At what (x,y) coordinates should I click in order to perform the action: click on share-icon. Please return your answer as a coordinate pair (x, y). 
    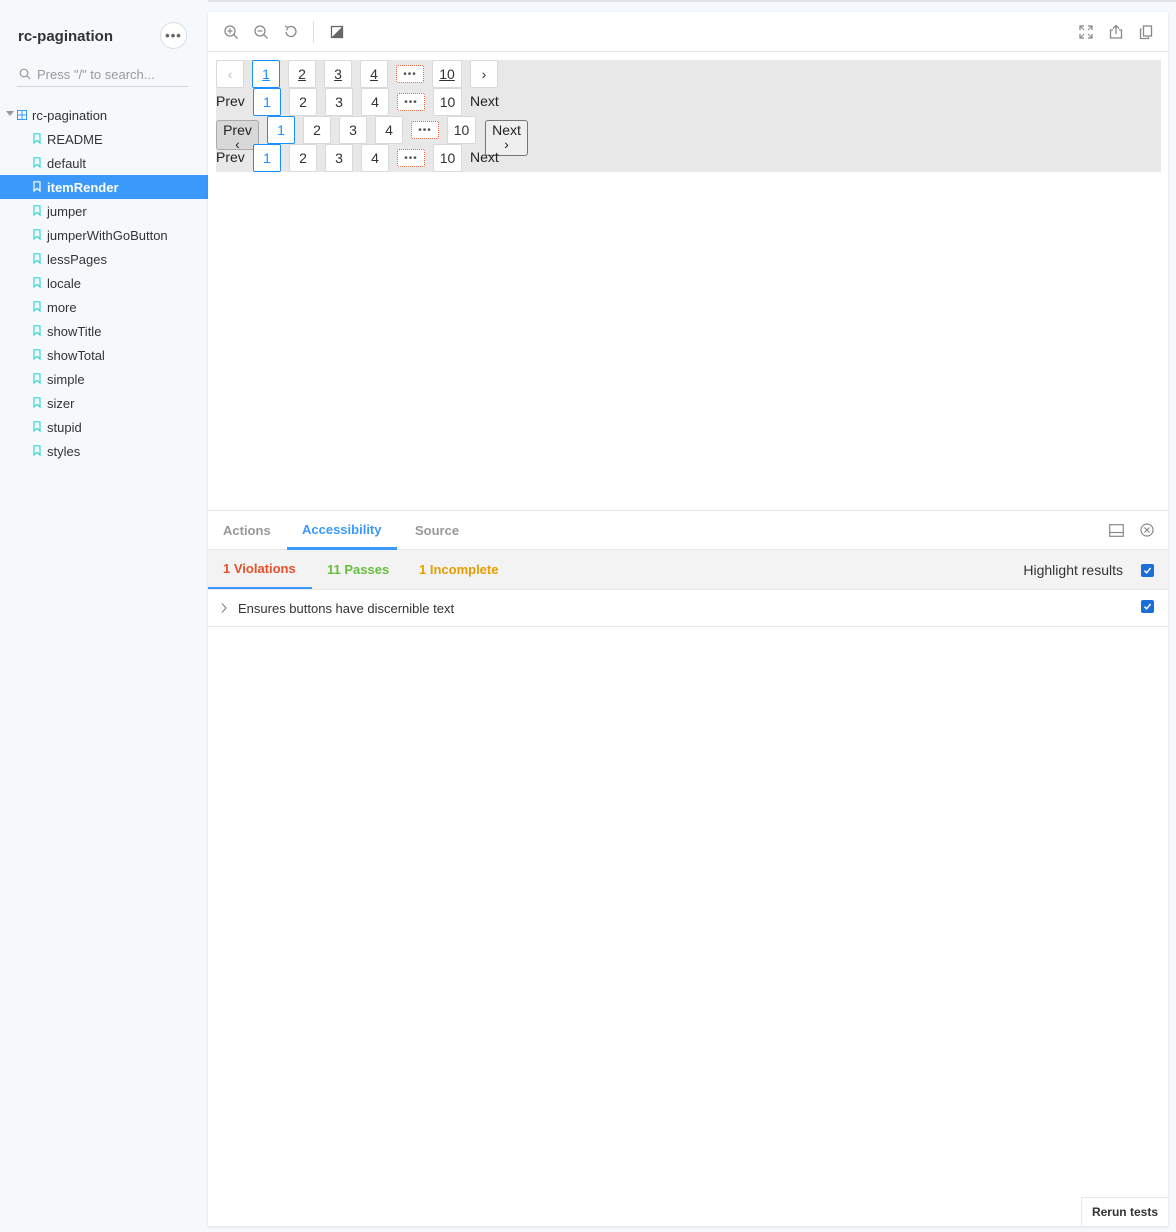
    Looking at the image, I should click on (1116, 32).